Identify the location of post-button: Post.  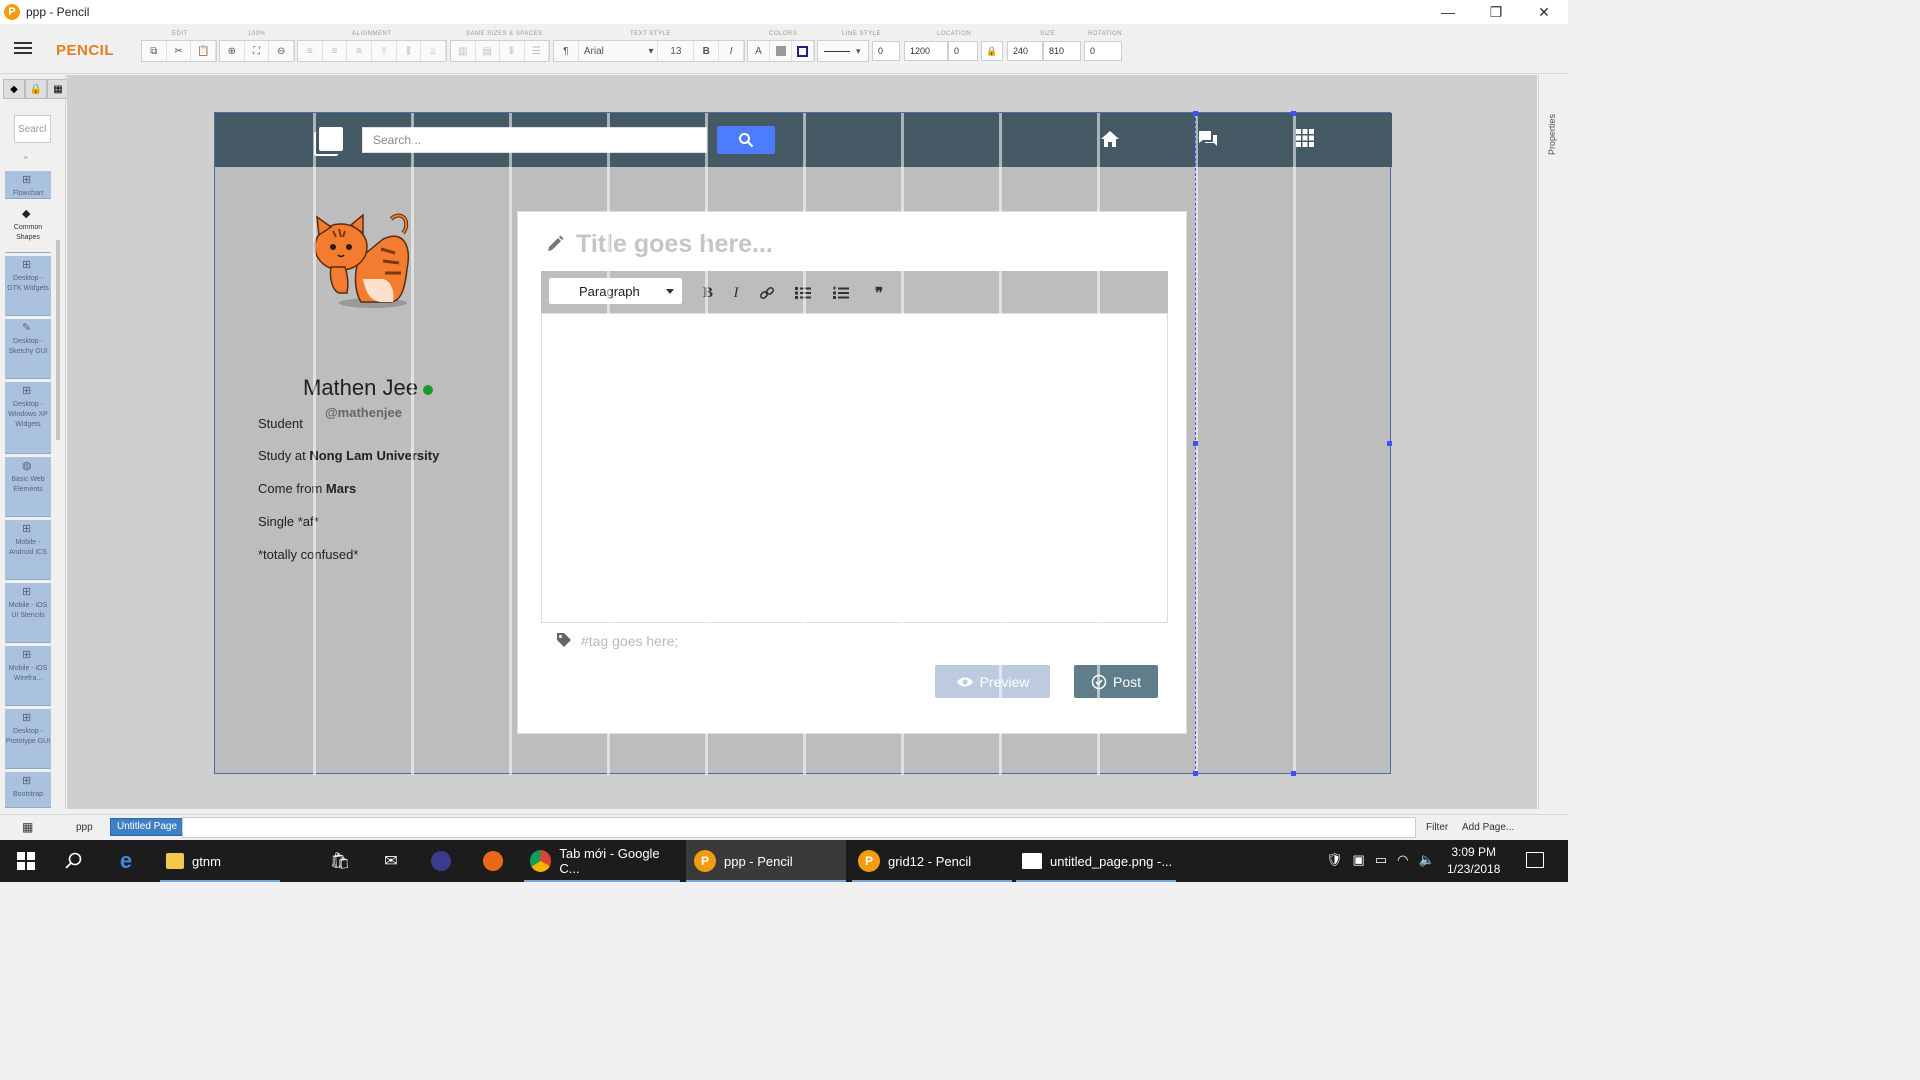
(1116, 681).